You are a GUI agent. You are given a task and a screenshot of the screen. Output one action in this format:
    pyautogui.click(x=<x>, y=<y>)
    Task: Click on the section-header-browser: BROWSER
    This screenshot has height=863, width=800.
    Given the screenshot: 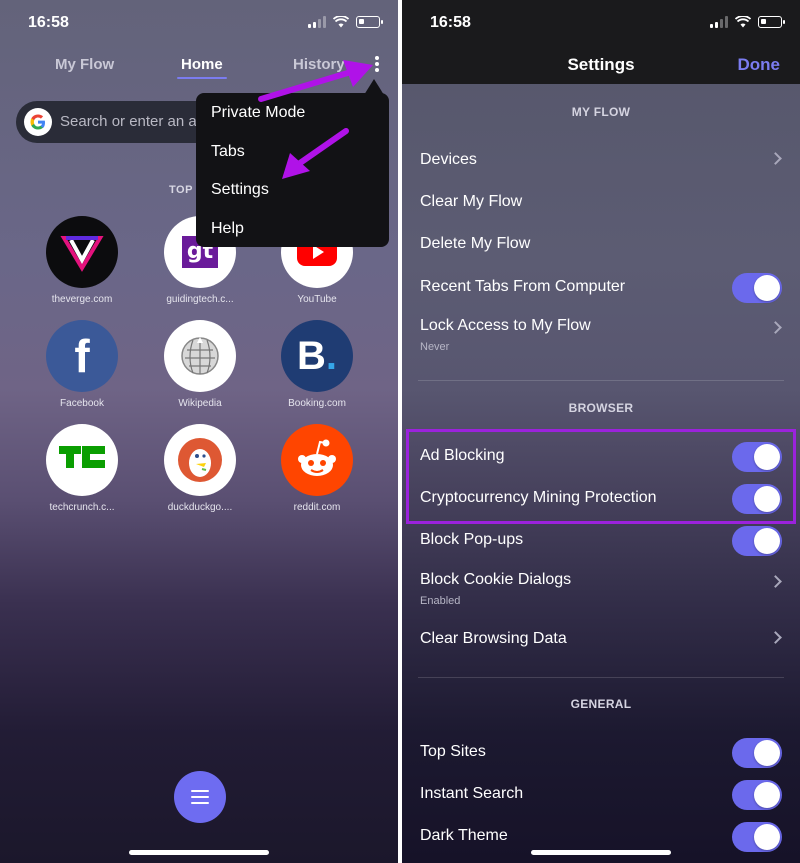 What is the action you would take?
    pyautogui.click(x=601, y=408)
    